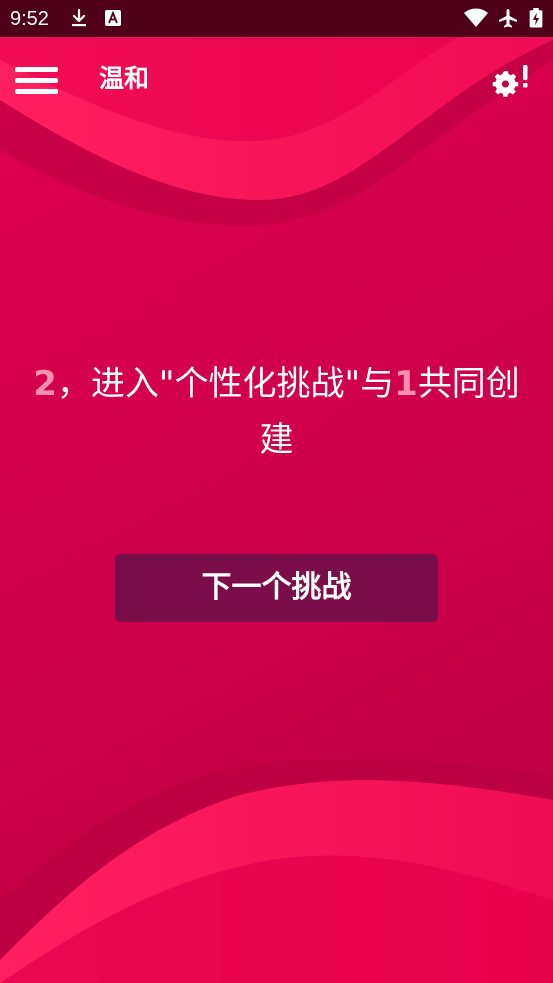  Describe the element at coordinates (37, 80) in the screenshot. I see `menu-button` at that location.